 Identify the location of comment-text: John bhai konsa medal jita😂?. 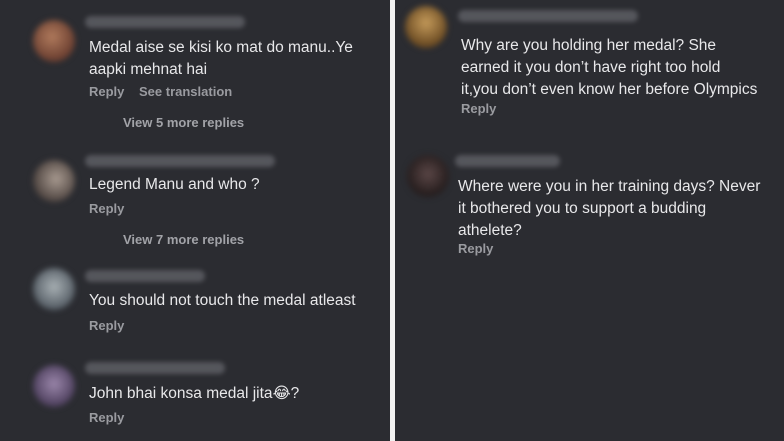
(194, 393).